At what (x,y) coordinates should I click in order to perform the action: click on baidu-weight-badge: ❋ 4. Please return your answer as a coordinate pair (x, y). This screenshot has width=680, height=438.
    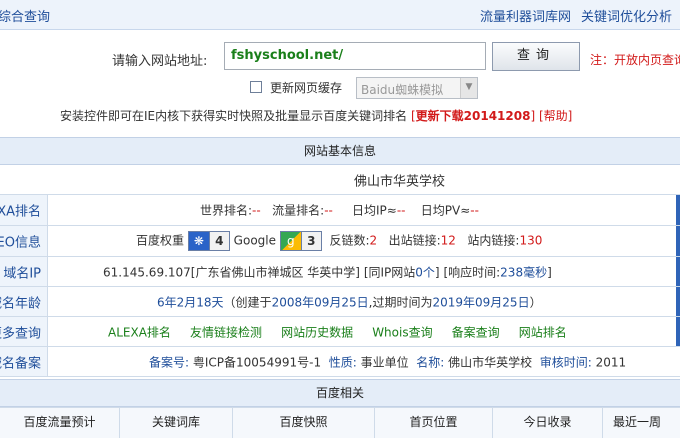
    Looking at the image, I should click on (208, 241).